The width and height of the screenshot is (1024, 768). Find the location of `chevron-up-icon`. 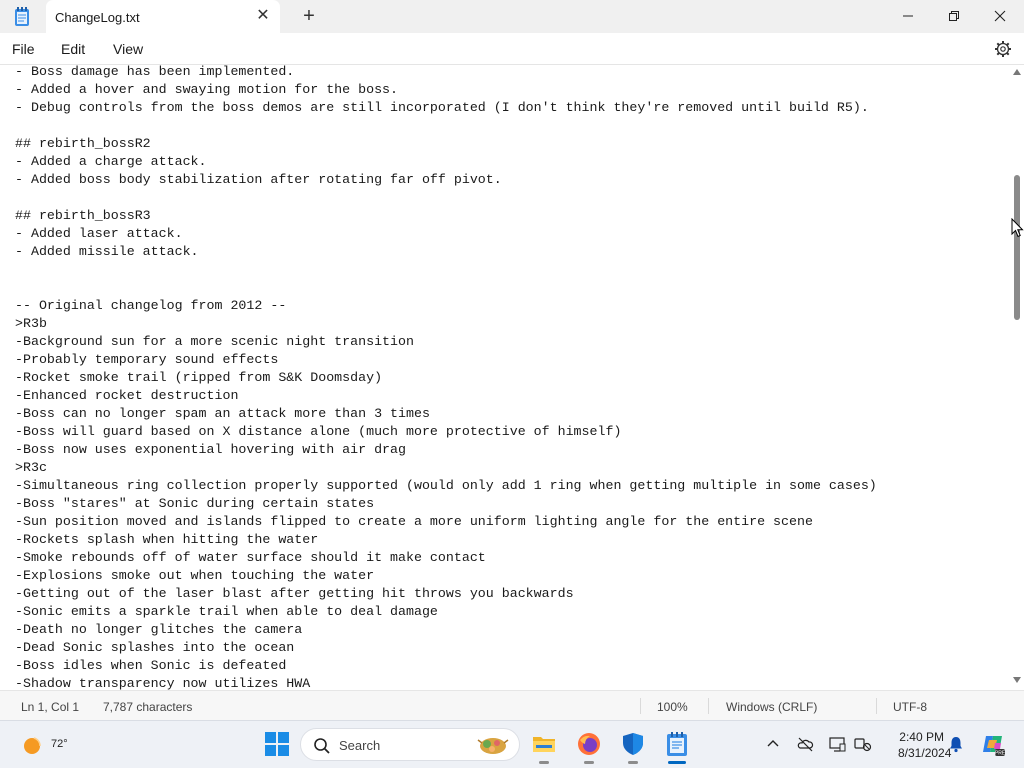

chevron-up-icon is located at coordinates (773, 744).